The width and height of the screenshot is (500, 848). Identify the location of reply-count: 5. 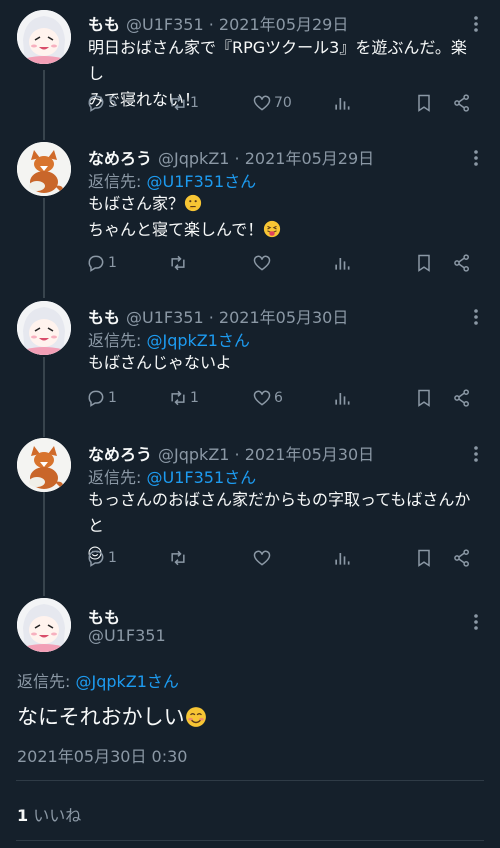
(112, 103).